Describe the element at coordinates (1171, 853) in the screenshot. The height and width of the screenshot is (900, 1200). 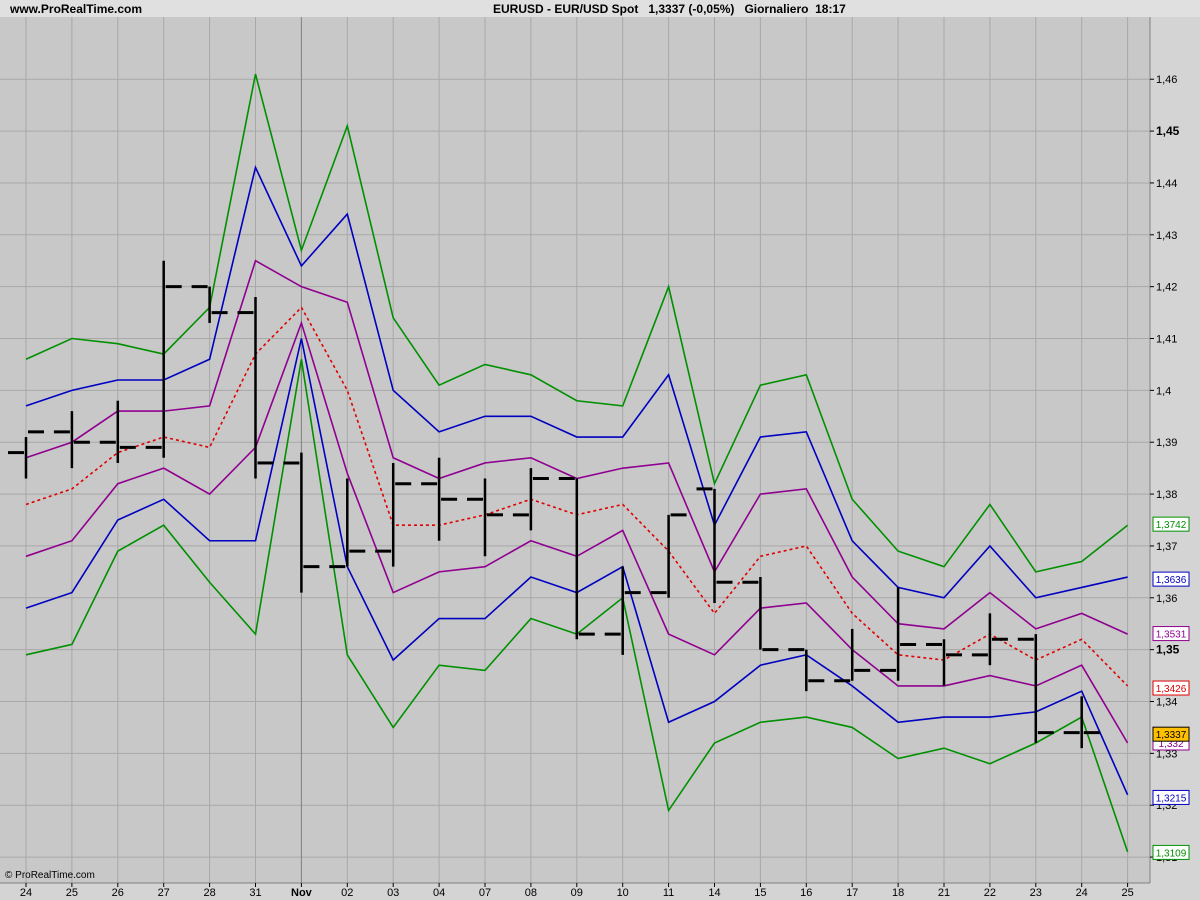
I see `value-tag-label: 1,3109` at that location.